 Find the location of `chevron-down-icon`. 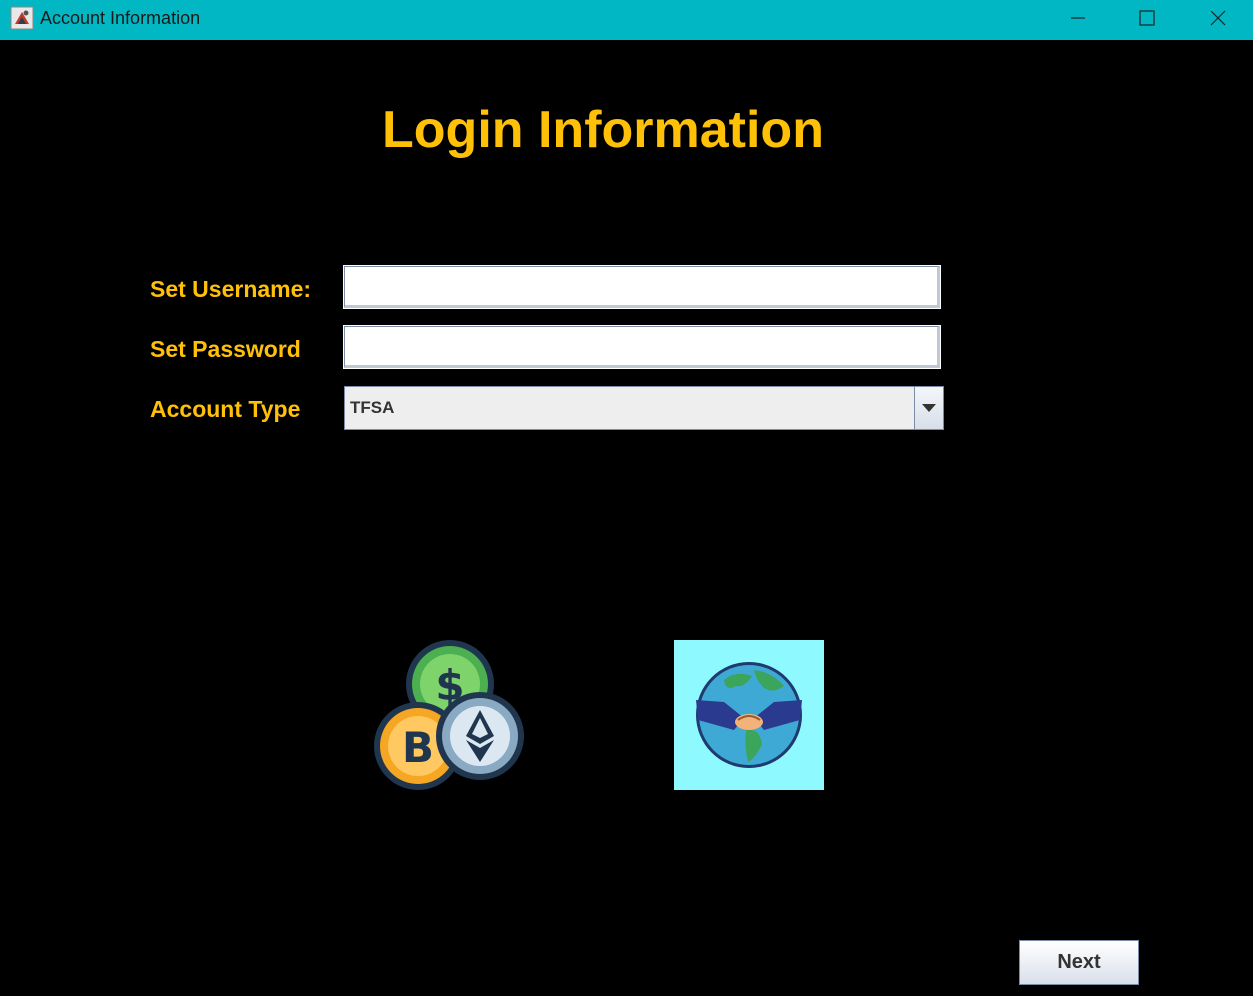

chevron-down-icon is located at coordinates (929, 408).